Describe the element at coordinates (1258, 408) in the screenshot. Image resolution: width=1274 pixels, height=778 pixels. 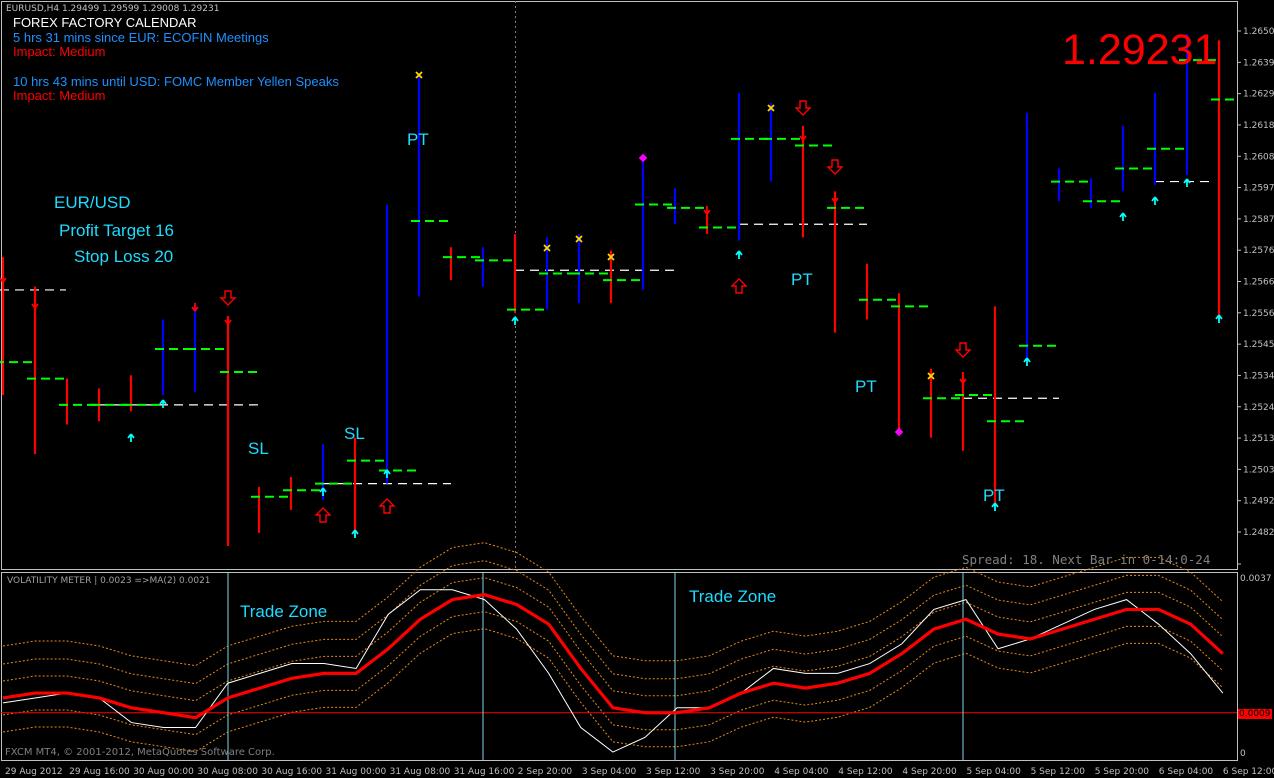
I see `price-axis-label: 1.25240` at that location.